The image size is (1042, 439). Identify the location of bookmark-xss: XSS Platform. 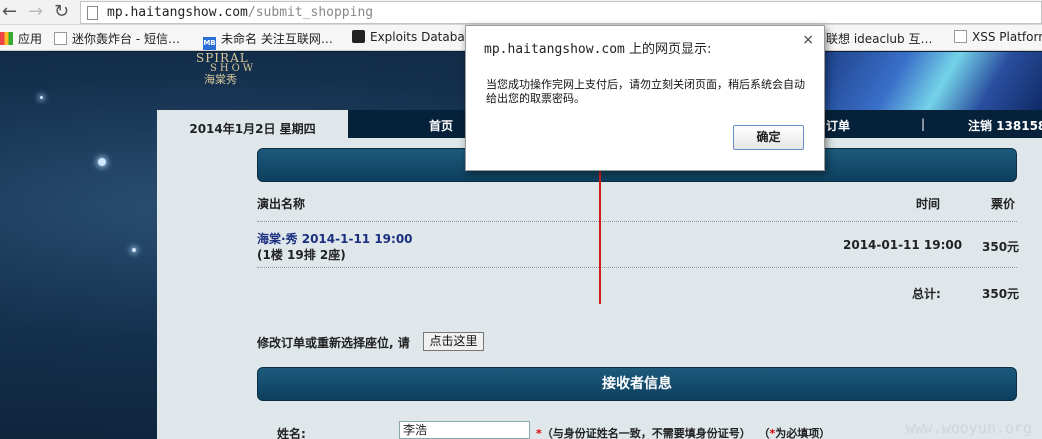
(998, 37).